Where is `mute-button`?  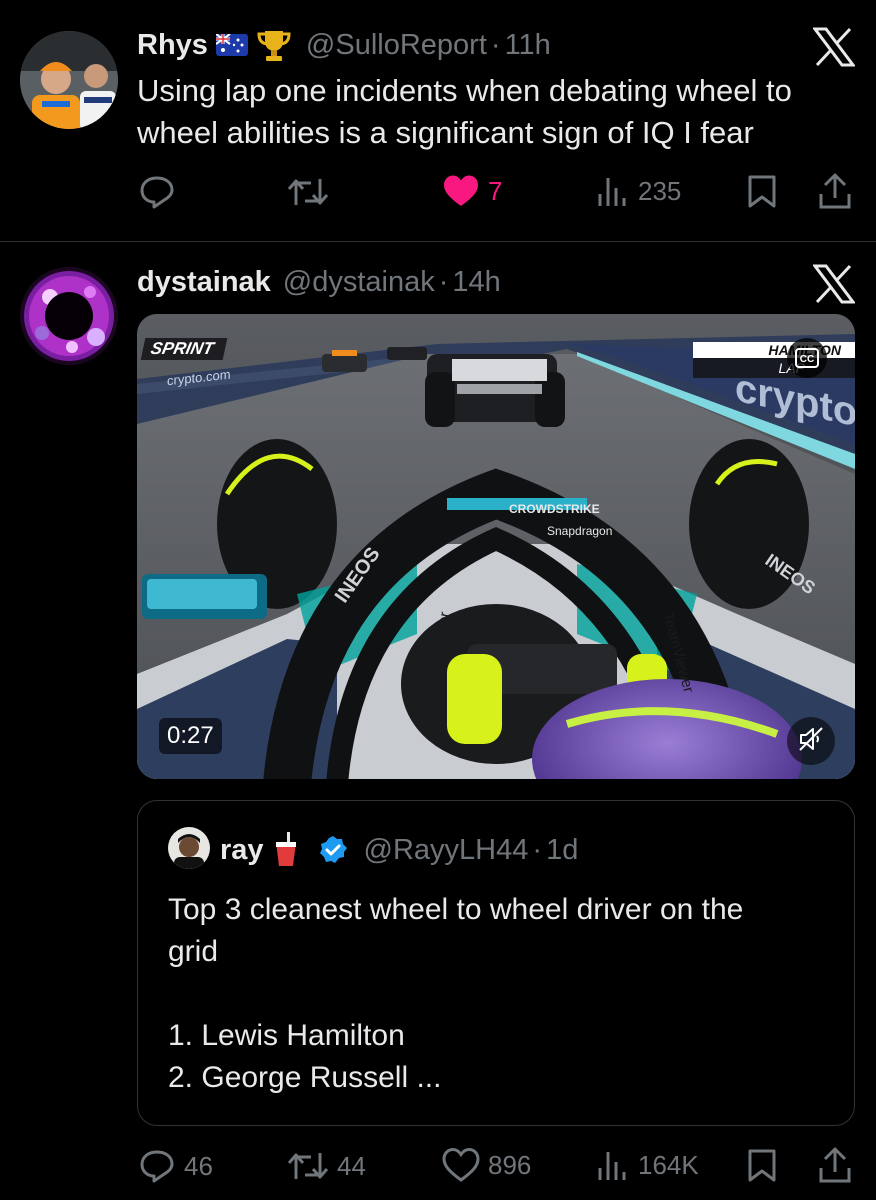 mute-button is located at coordinates (811, 741).